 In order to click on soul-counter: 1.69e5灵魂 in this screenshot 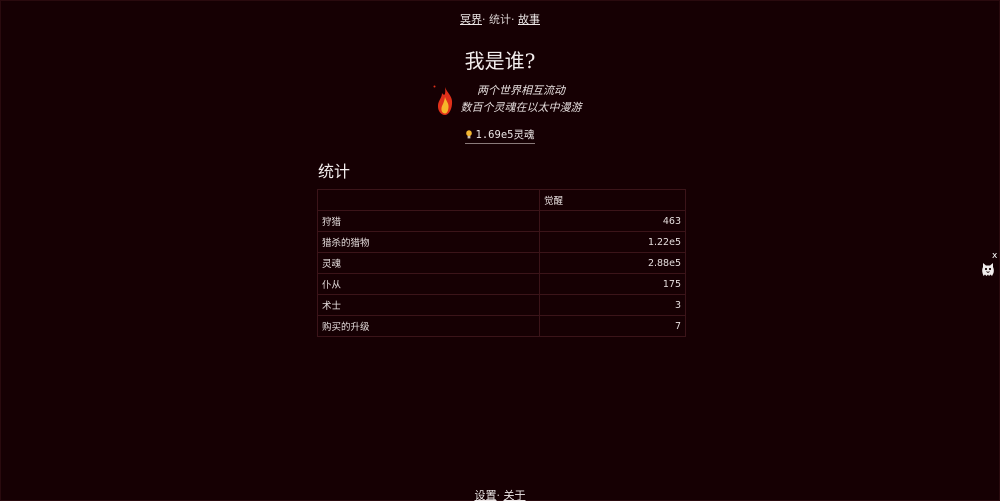, I will do `click(500, 135)`.